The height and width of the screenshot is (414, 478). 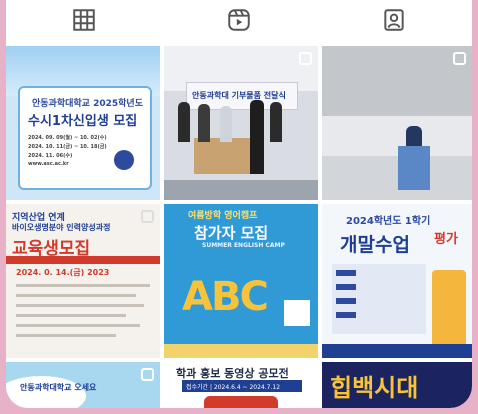 I want to click on qr-code, so click(x=297, y=313).